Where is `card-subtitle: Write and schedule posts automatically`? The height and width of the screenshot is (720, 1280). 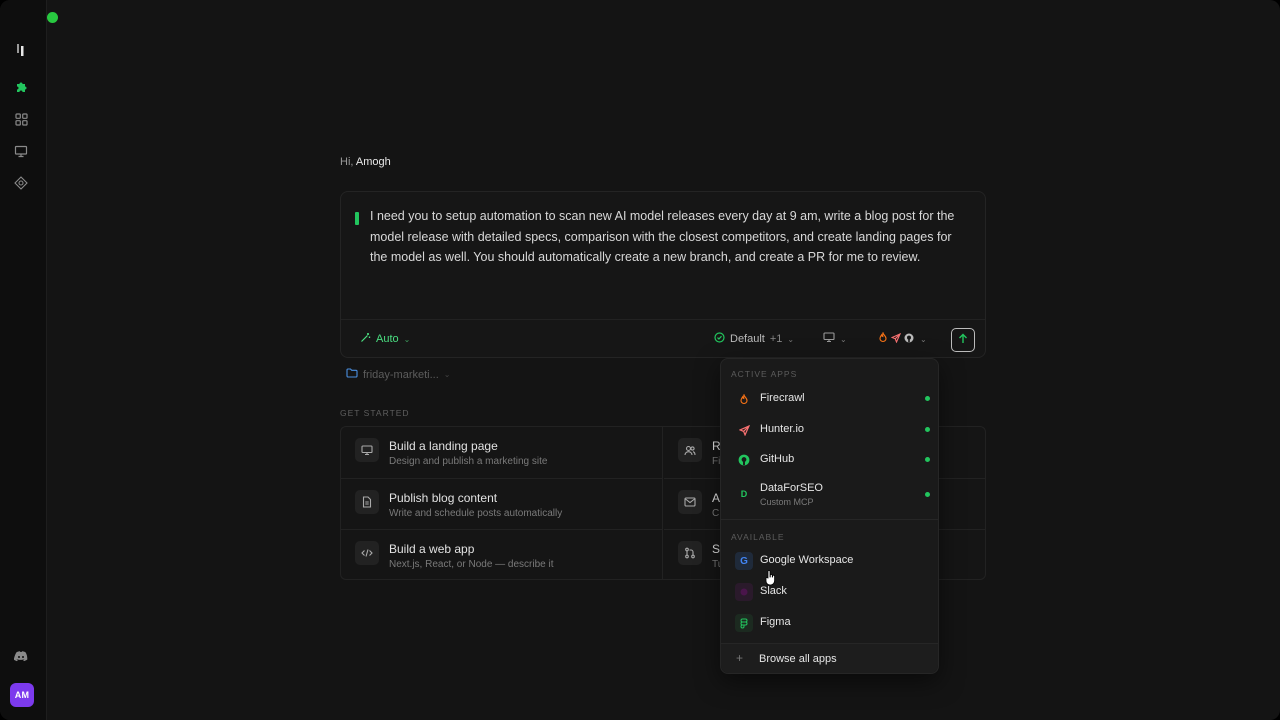 card-subtitle: Write and schedule posts automatically is located at coordinates (476, 513).